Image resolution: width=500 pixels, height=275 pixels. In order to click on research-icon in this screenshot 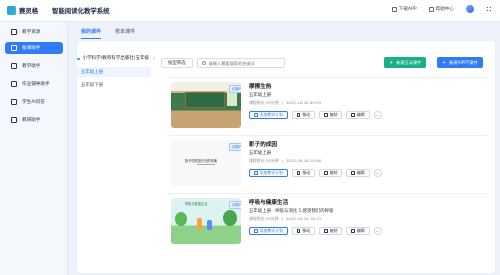, I will do `click(14, 120)`.